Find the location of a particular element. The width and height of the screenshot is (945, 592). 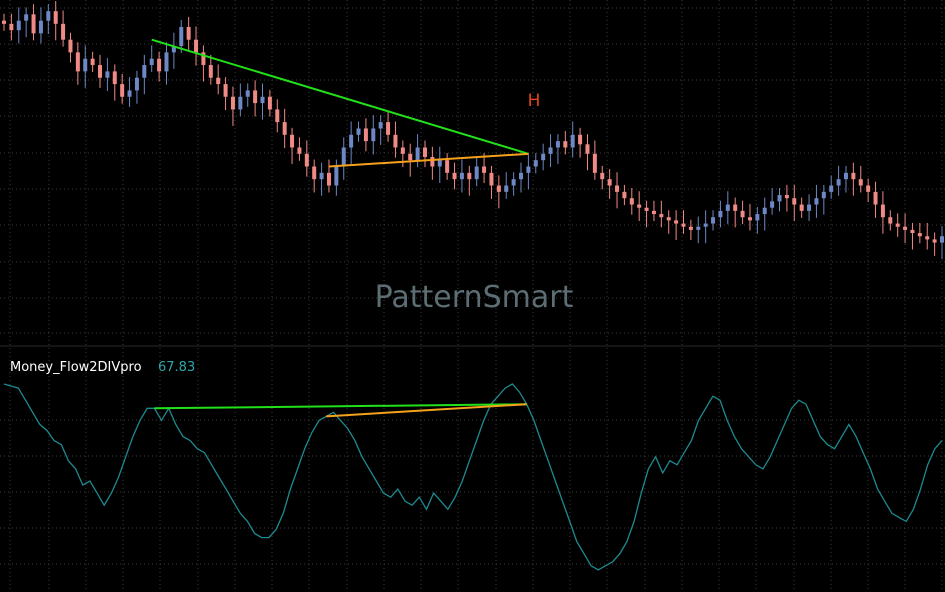

divergence-line-orange is located at coordinates (428, 160).